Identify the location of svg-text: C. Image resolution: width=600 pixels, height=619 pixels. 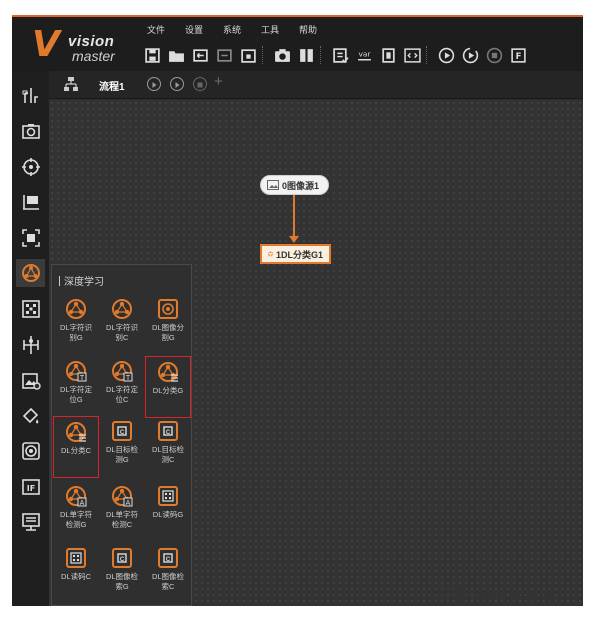
(122, 560).